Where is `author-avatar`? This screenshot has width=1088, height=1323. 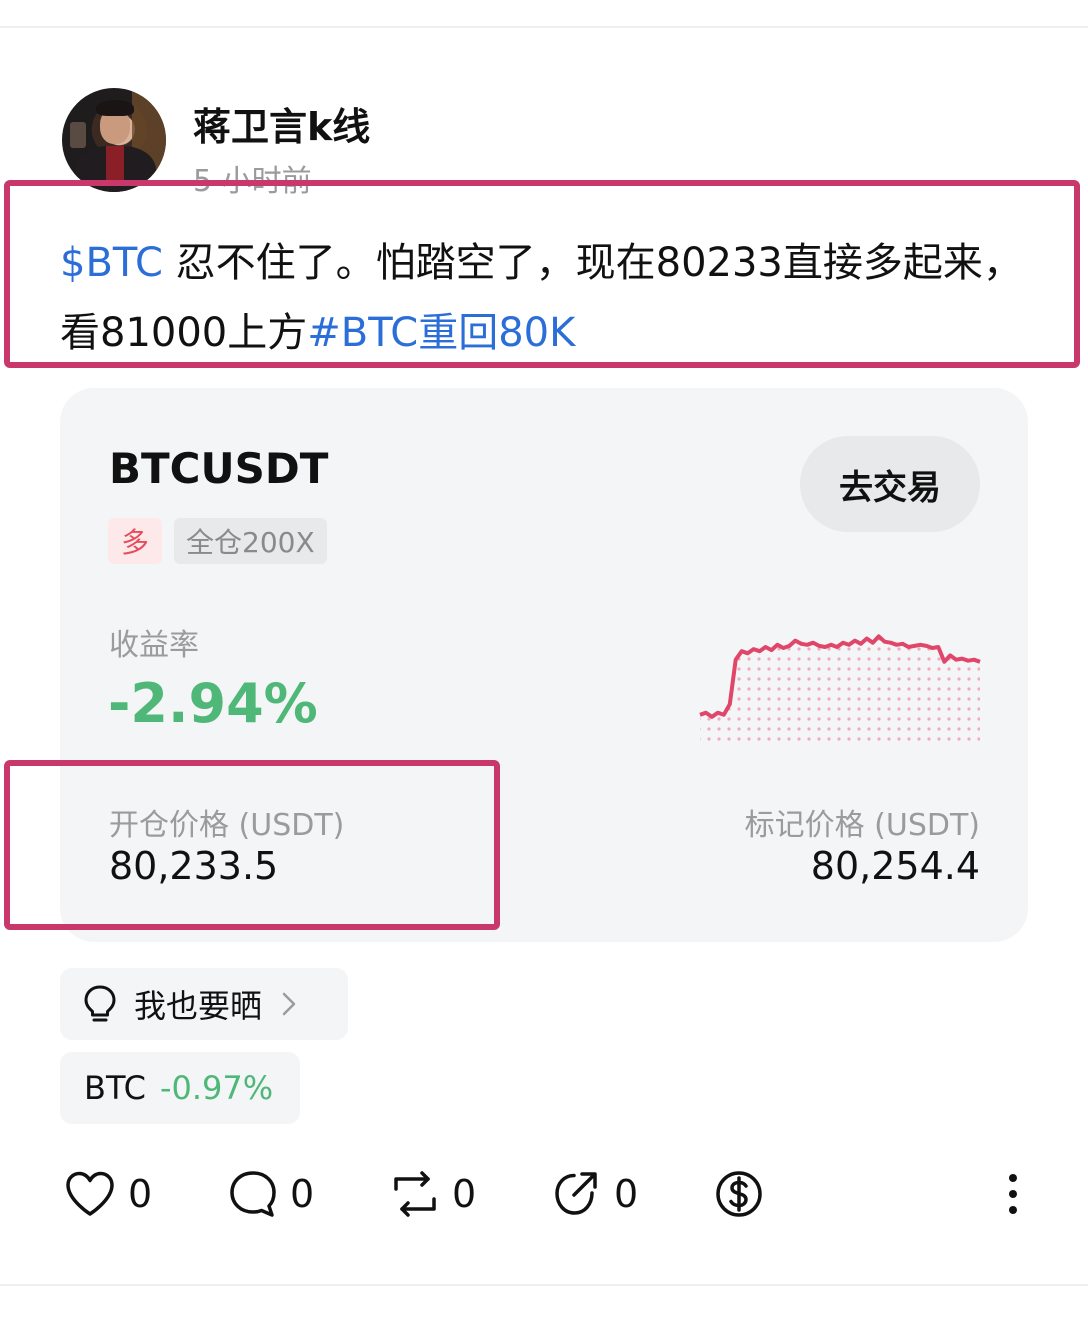 author-avatar is located at coordinates (114, 140).